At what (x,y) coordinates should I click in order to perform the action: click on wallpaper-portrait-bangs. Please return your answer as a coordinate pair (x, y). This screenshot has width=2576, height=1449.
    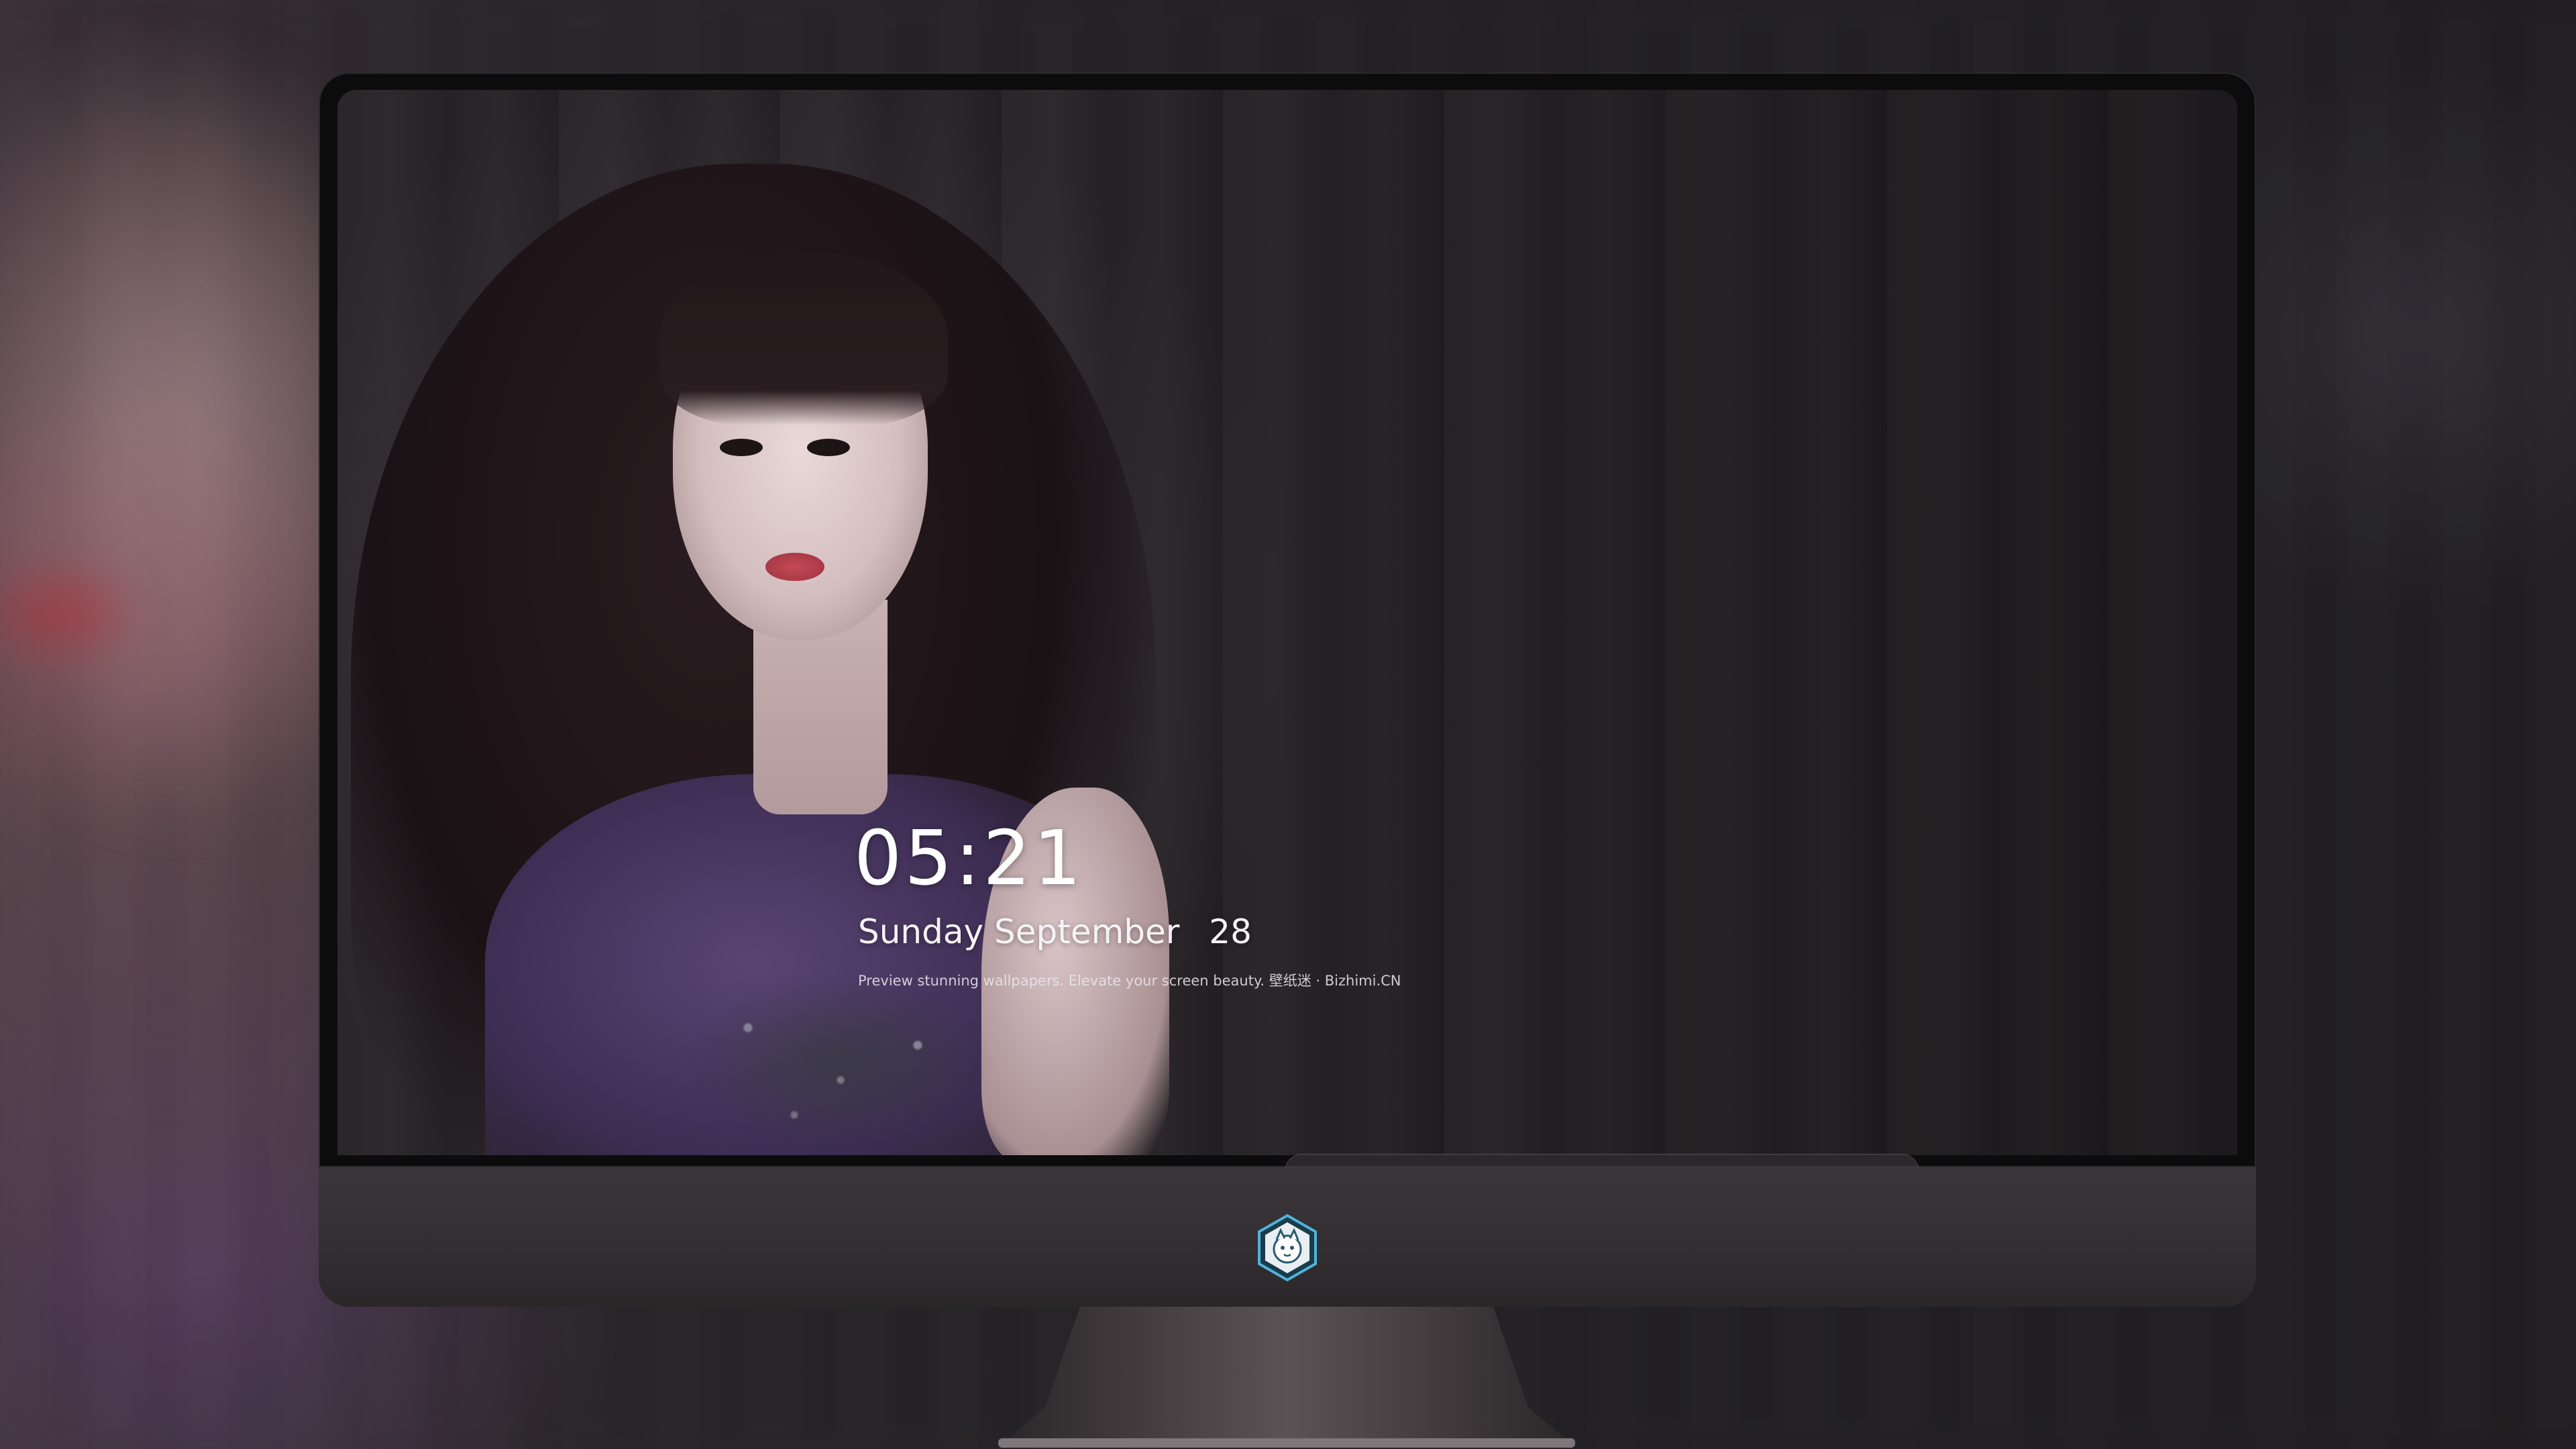
    Looking at the image, I should click on (803, 338).